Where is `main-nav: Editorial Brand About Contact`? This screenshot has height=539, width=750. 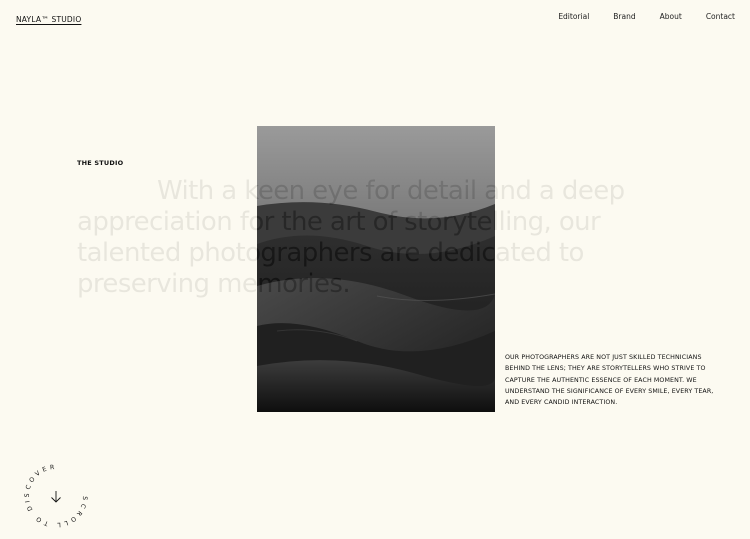 main-nav: Editorial Brand About Contact is located at coordinates (634, 16).